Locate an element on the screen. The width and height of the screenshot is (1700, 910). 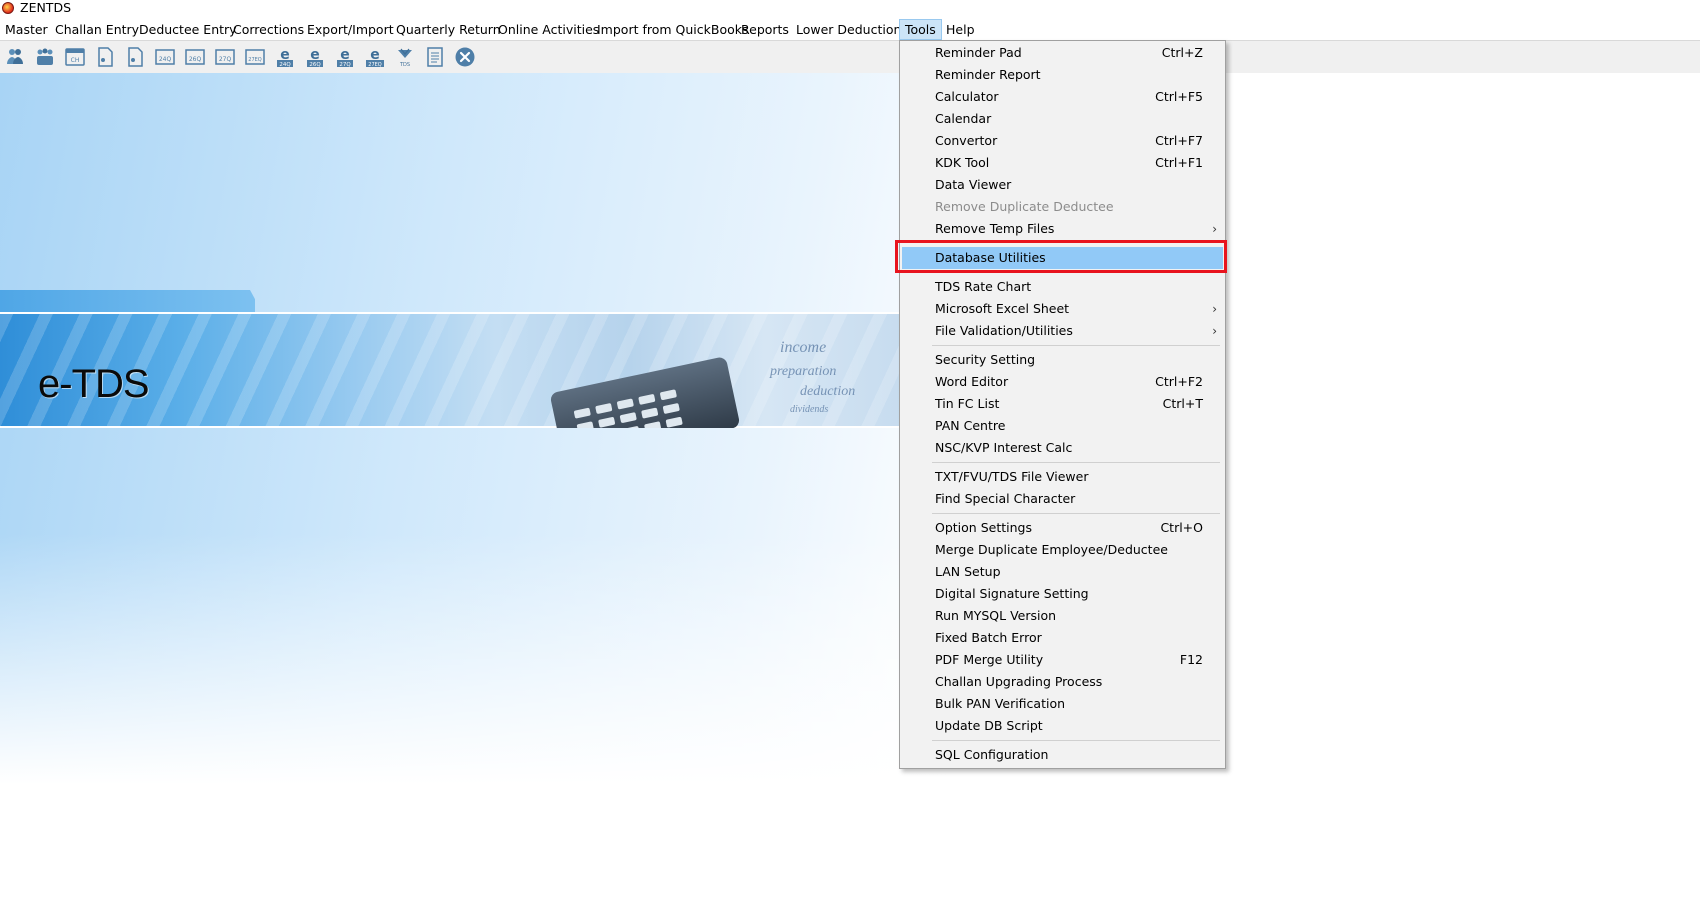
menu-item-kdk-tool: KDK Tool Ctrl+F1 is located at coordinates (1062, 163).